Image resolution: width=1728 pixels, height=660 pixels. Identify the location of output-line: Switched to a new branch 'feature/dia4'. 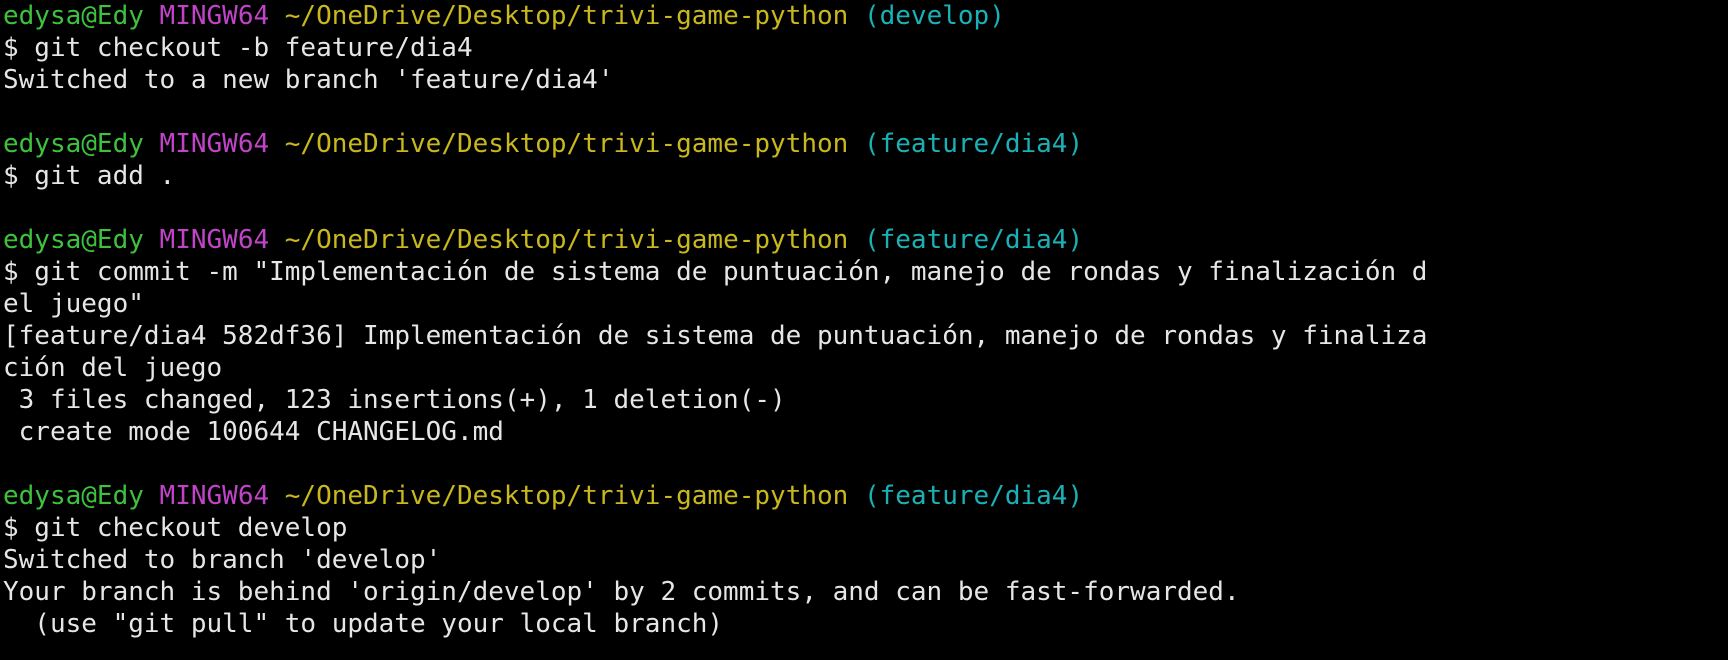
(308, 80).